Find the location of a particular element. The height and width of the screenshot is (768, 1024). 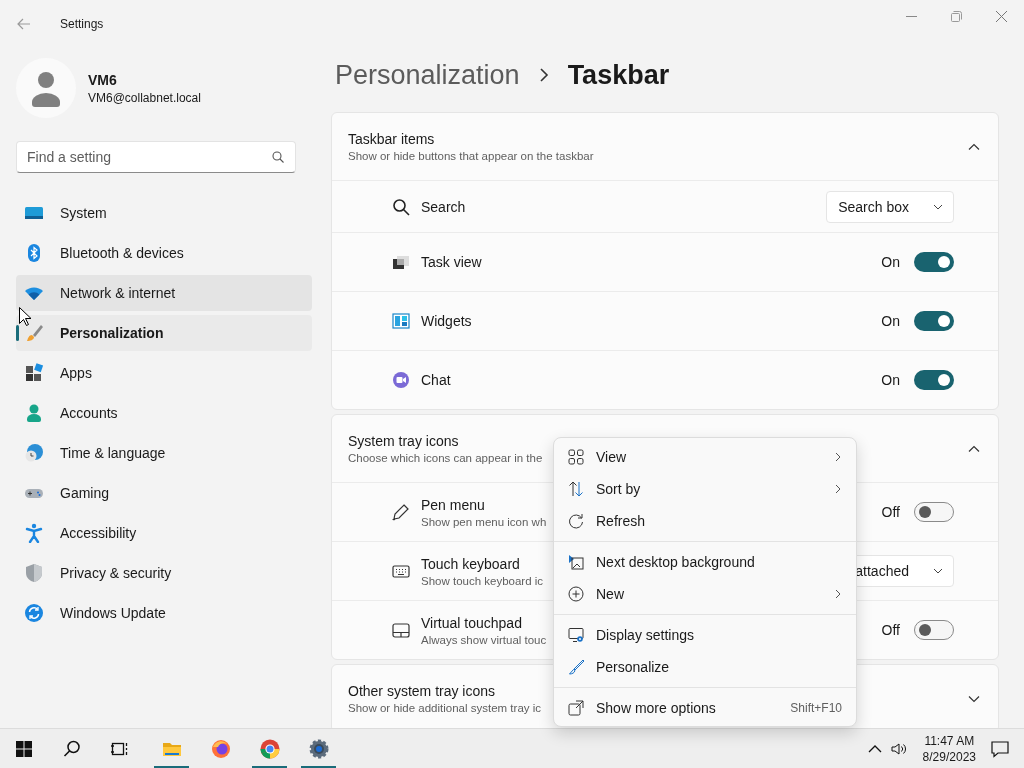

user-email: VM6@collabnet.local is located at coordinates (144, 97).